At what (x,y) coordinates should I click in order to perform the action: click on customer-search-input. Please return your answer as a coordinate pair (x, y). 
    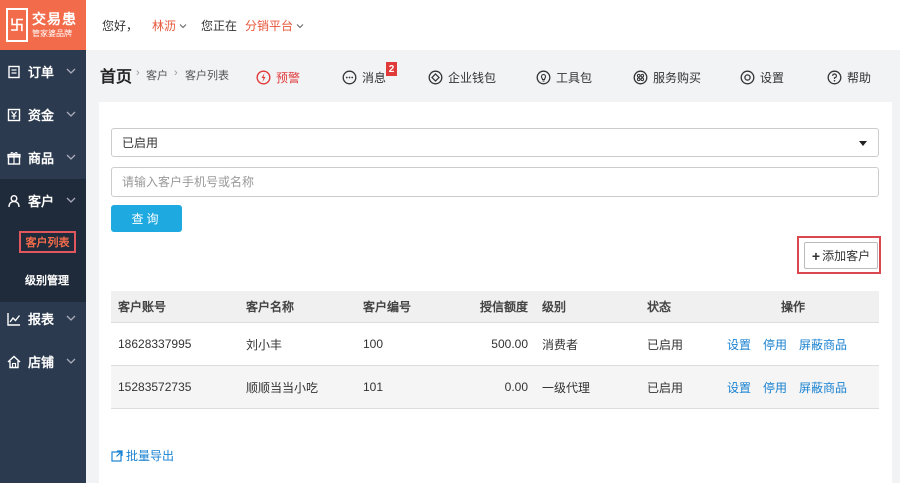
    Looking at the image, I should click on (495, 182).